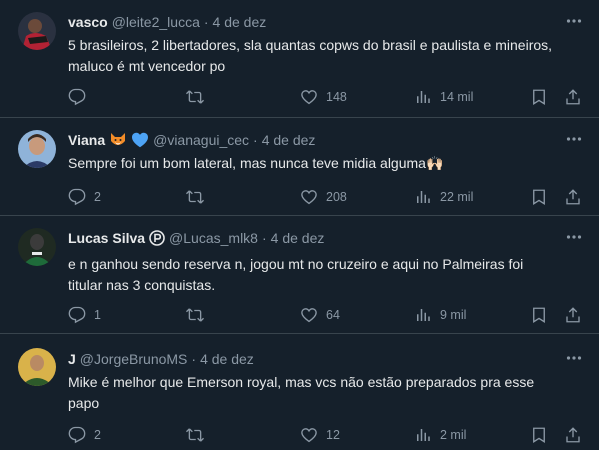 Image resolution: width=599 pixels, height=450 pixels. I want to click on reply-count: 1, so click(97, 315).